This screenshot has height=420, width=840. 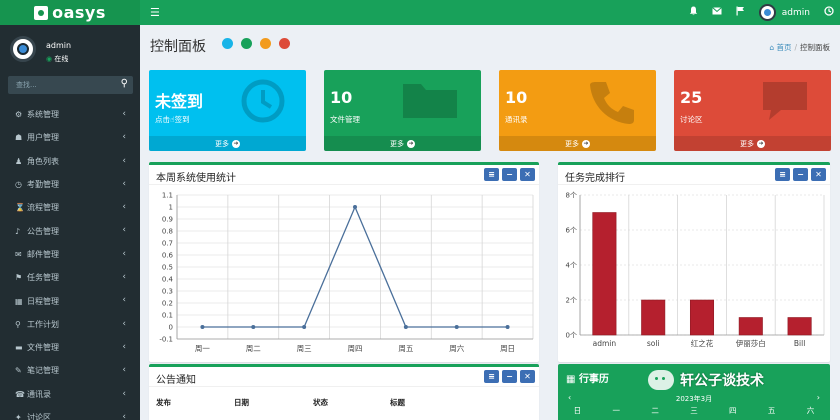 I want to click on table-header: 发布 日期 状态 标题, so click(x=303, y=402).